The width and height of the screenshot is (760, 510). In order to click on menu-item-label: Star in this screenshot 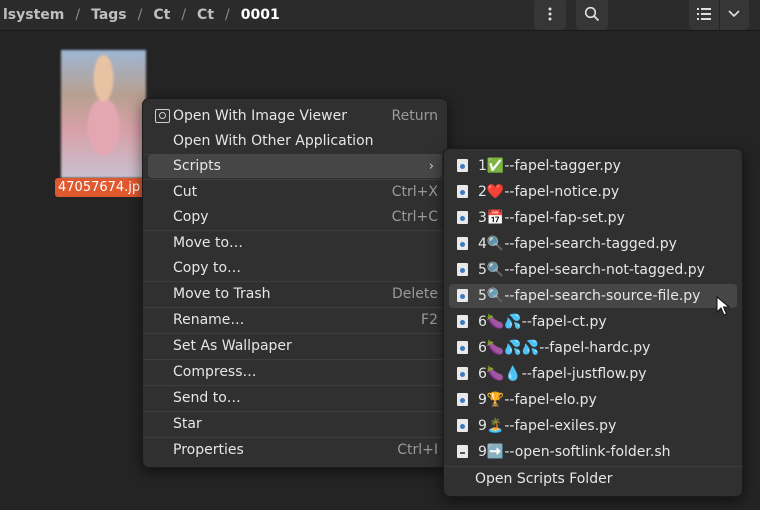, I will do `click(187, 424)`.